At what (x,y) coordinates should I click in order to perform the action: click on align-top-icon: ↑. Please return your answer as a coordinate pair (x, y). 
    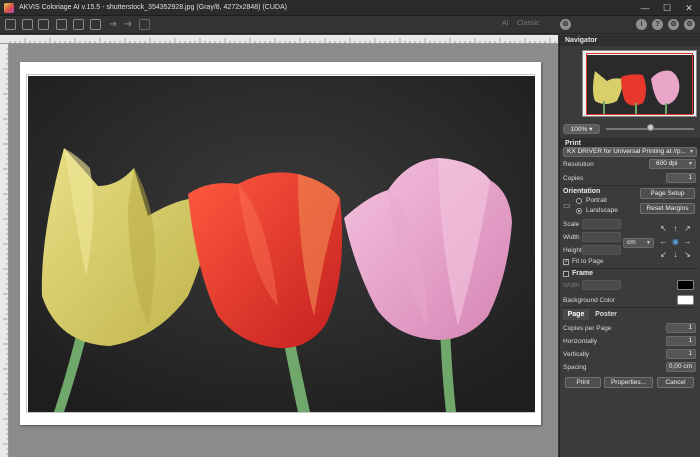
    Looking at the image, I should click on (675, 228).